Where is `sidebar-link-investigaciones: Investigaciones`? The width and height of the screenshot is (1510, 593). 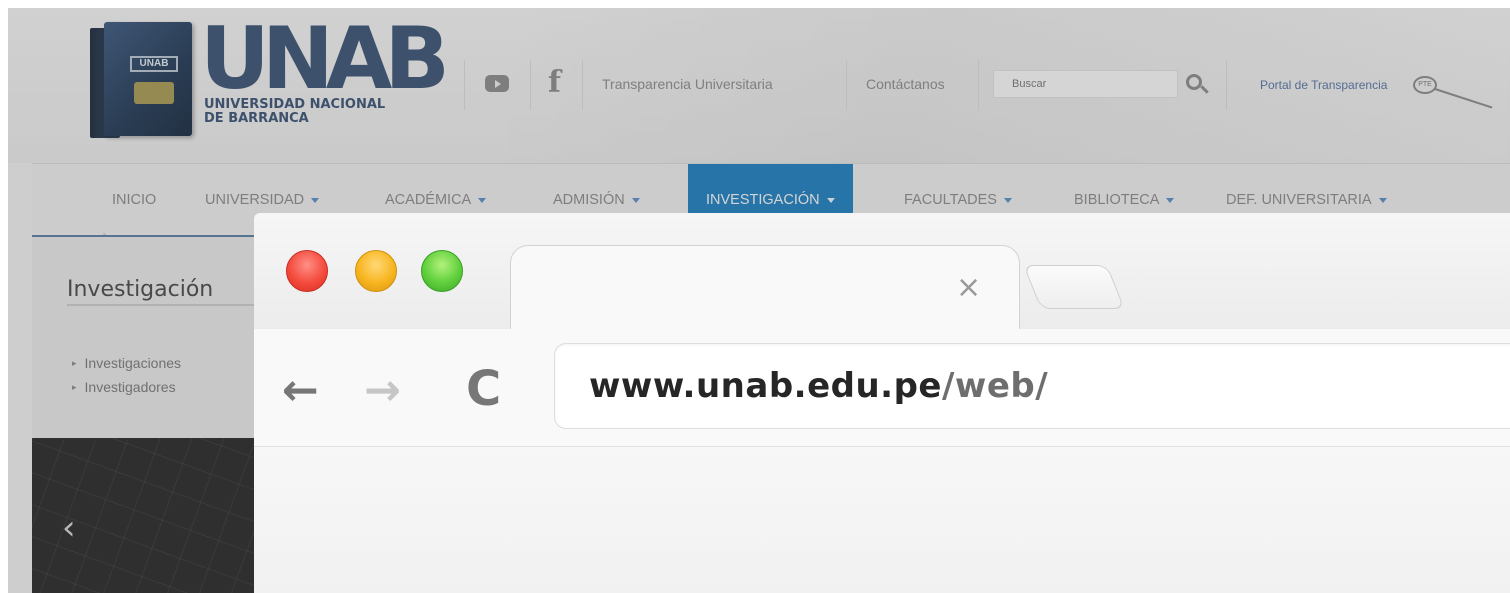
sidebar-link-investigaciones: Investigaciones is located at coordinates (127, 363).